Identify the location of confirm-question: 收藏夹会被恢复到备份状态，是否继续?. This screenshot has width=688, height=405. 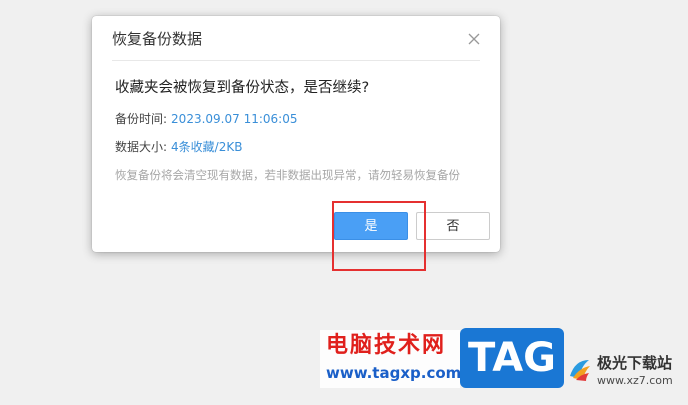
(242, 88).